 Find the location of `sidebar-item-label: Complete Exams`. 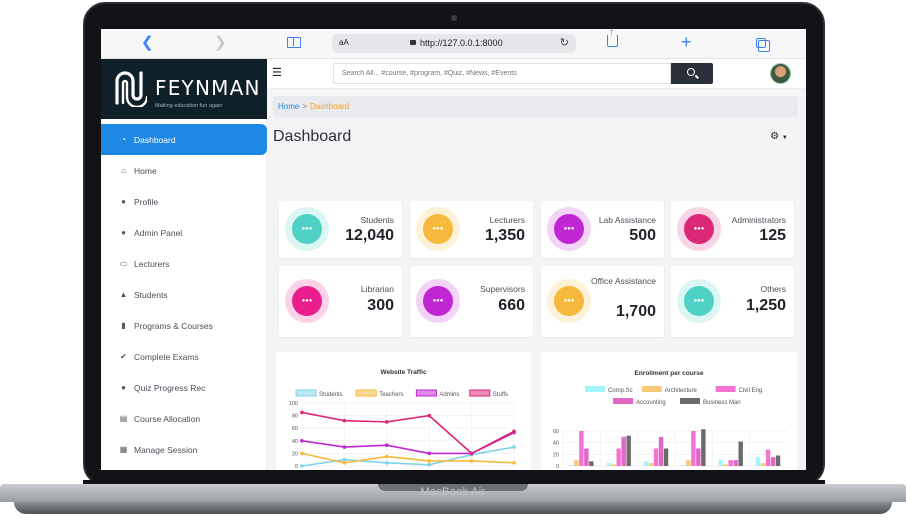

sidebar-item-label: Complete Exams is located at coordinates (166, 356).